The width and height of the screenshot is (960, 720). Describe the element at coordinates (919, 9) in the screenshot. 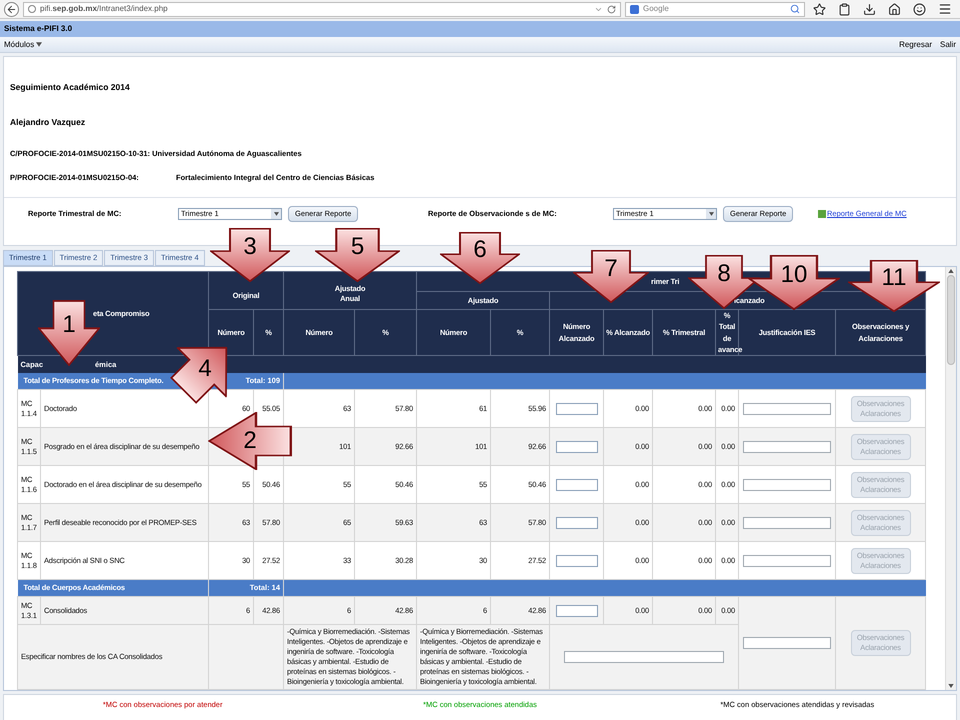

I see `smiley-icon` at that location.